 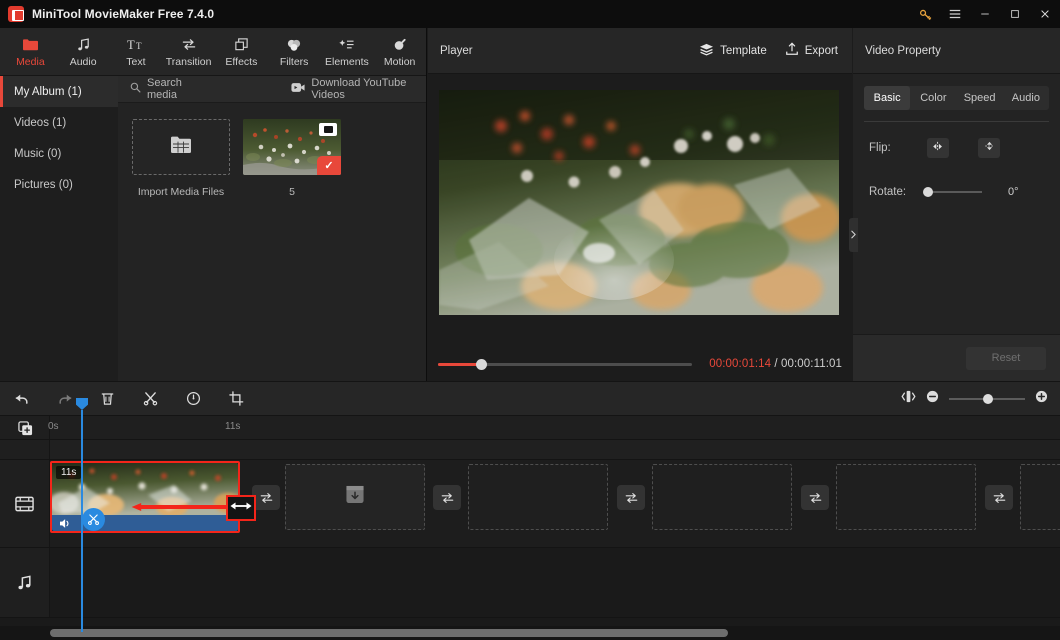 I want to click on tab-text: TT Text, so click(x=136, y=52).